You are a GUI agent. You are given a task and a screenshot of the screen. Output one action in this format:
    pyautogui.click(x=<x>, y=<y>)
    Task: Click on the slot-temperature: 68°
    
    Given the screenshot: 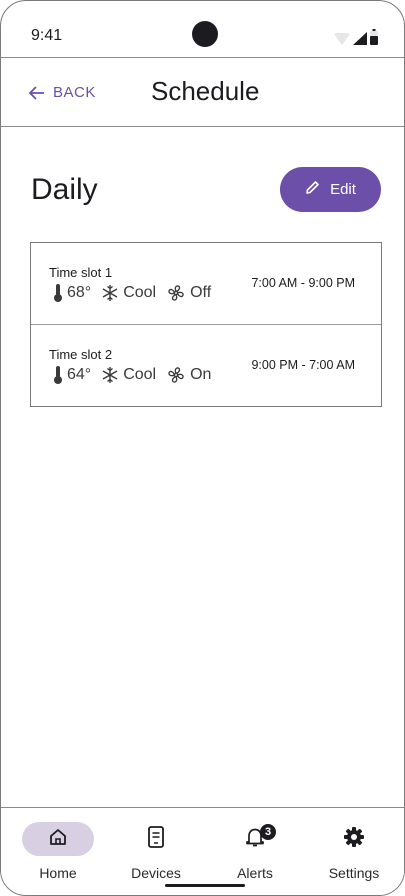 What is the action you would take?
    pyautogui.click(x=79, y=292)
    